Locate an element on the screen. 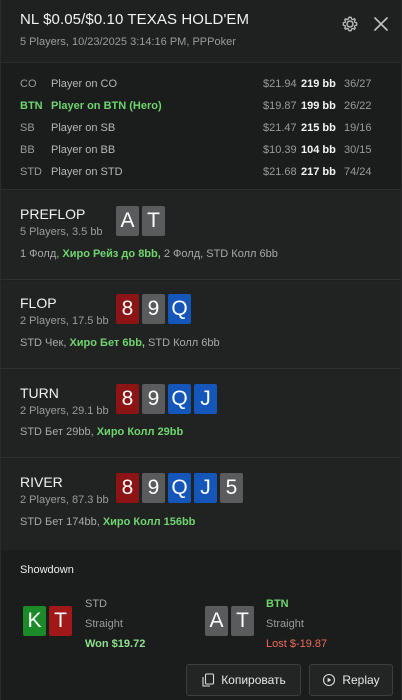 The image size is (402, 700). hero-action: Хиро Рейз до 8bb, is located at coordinates (111, 254).